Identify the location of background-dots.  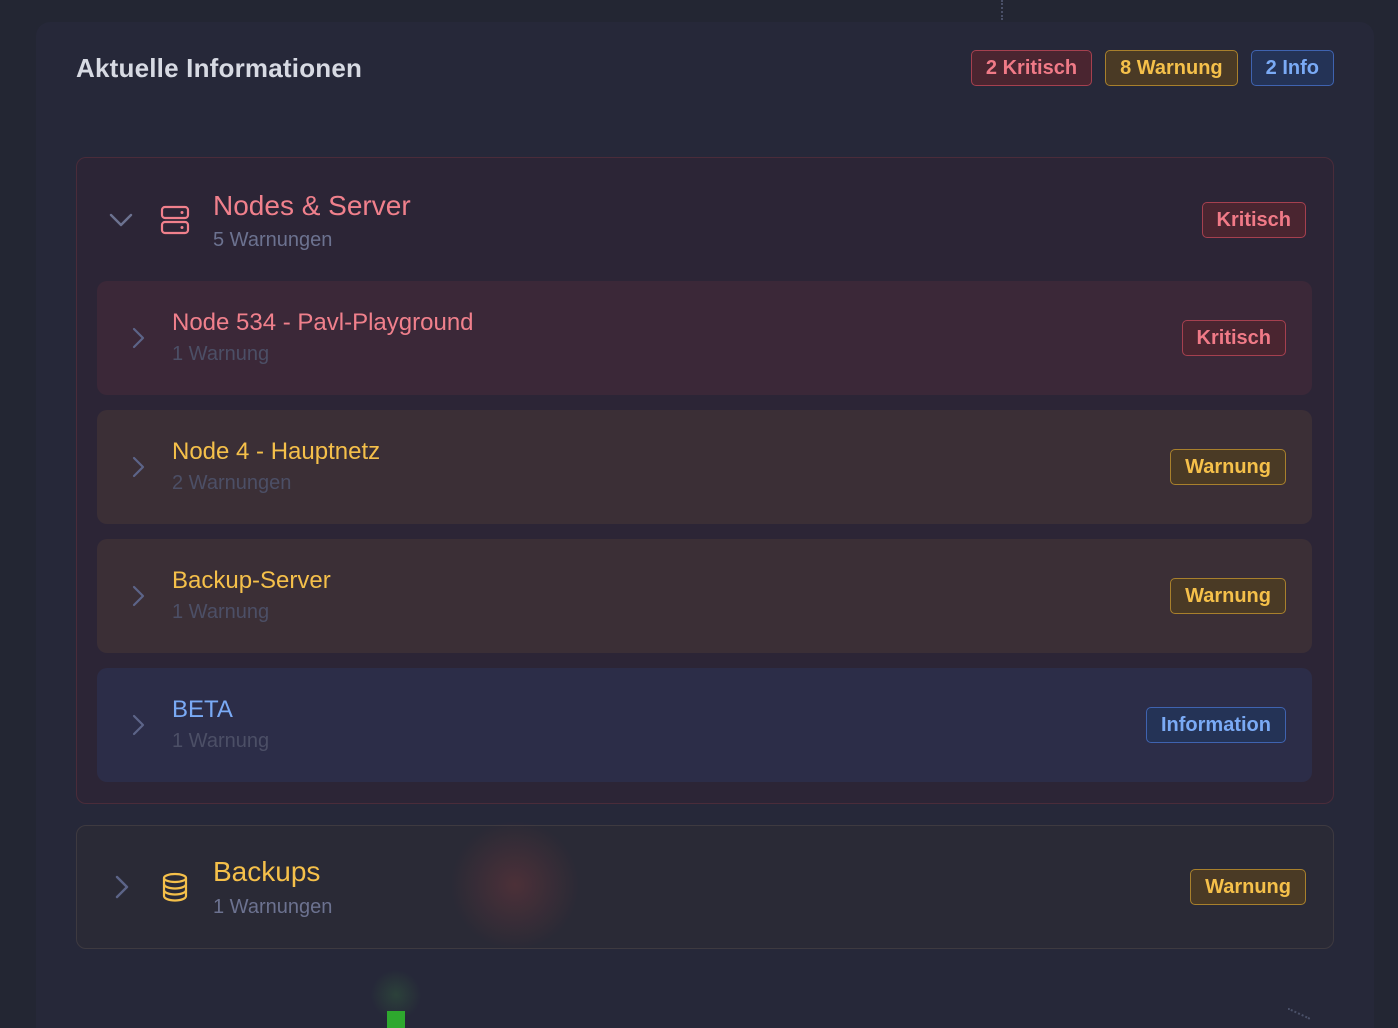
(1003, 10).